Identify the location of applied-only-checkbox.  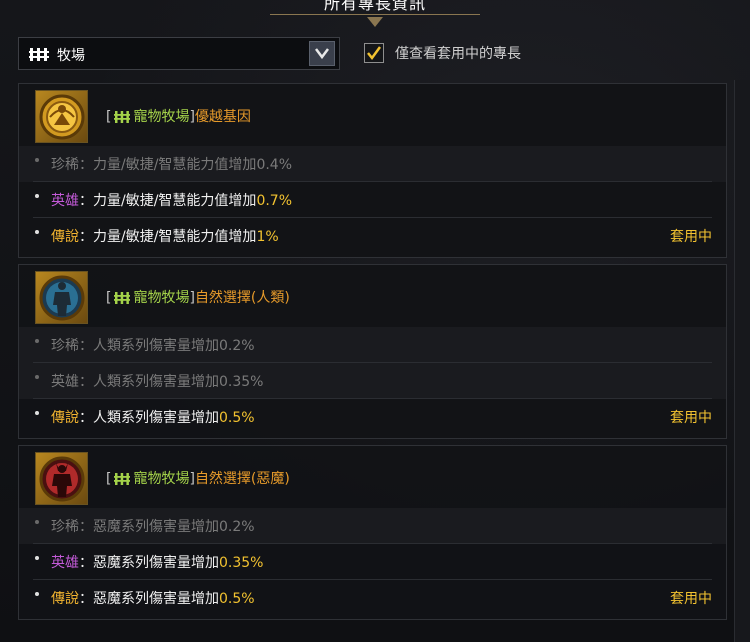
(374, 53).